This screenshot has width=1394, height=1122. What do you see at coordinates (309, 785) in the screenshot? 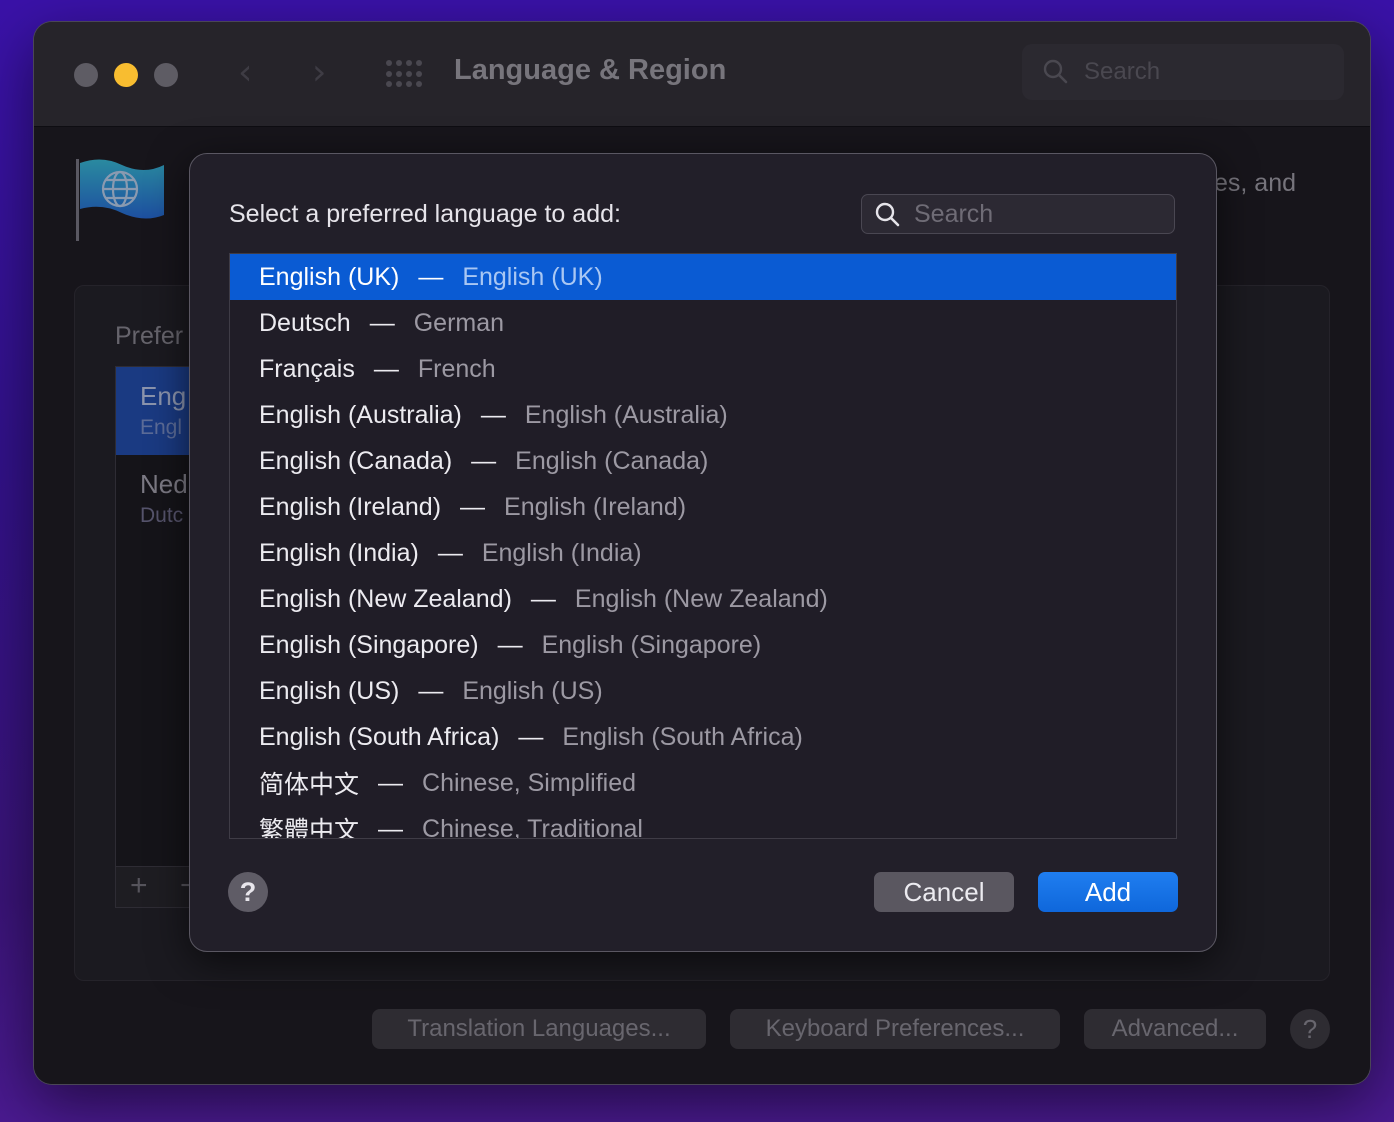
I see `language-native-name: 简体中文` at bounding box center [309, 785].